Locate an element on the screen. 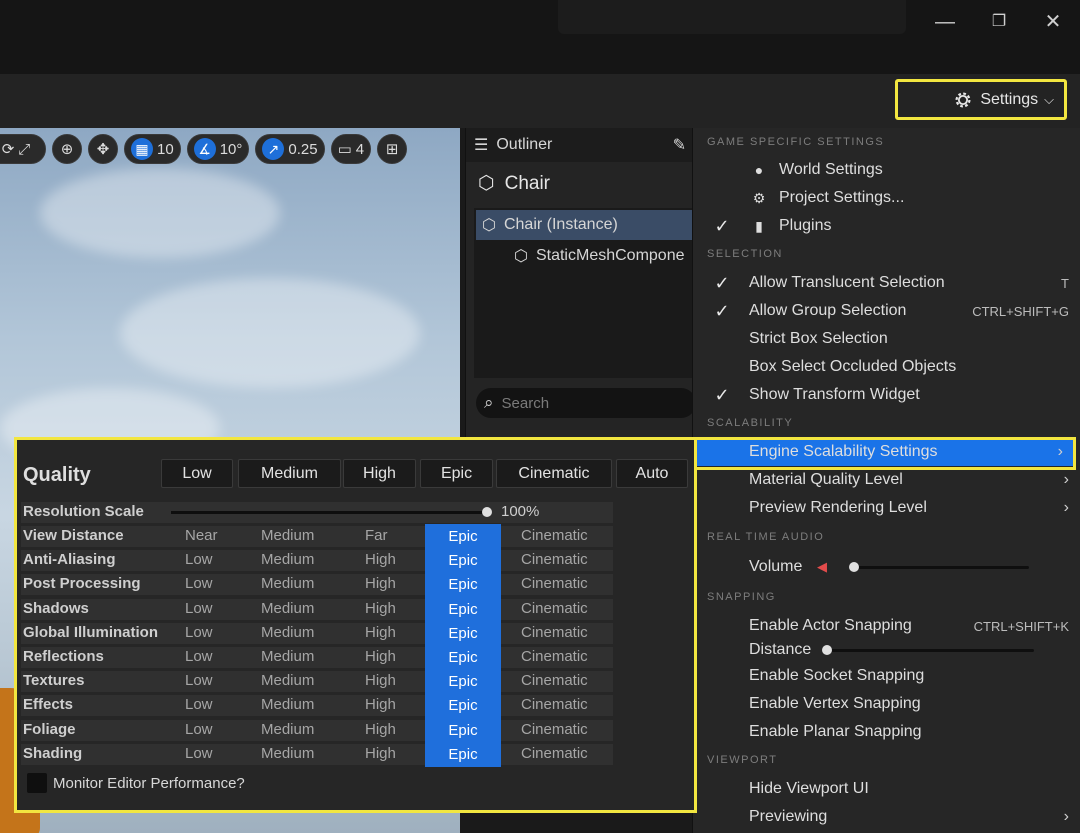 This screenshot has width=1080, height=833. close-button: ✕ is located at coordinates (1053, 22).